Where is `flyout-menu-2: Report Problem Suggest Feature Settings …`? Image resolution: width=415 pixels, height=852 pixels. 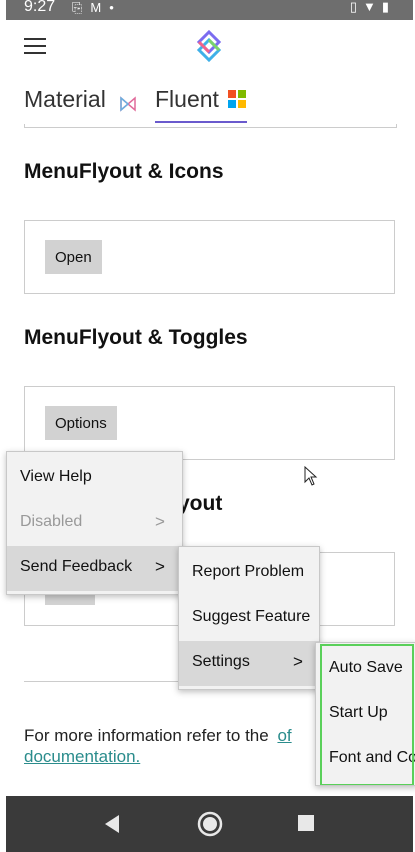
flyout-menu-2: Report Problem Suggest Feature Settings … is located at coordinates (249, 618).